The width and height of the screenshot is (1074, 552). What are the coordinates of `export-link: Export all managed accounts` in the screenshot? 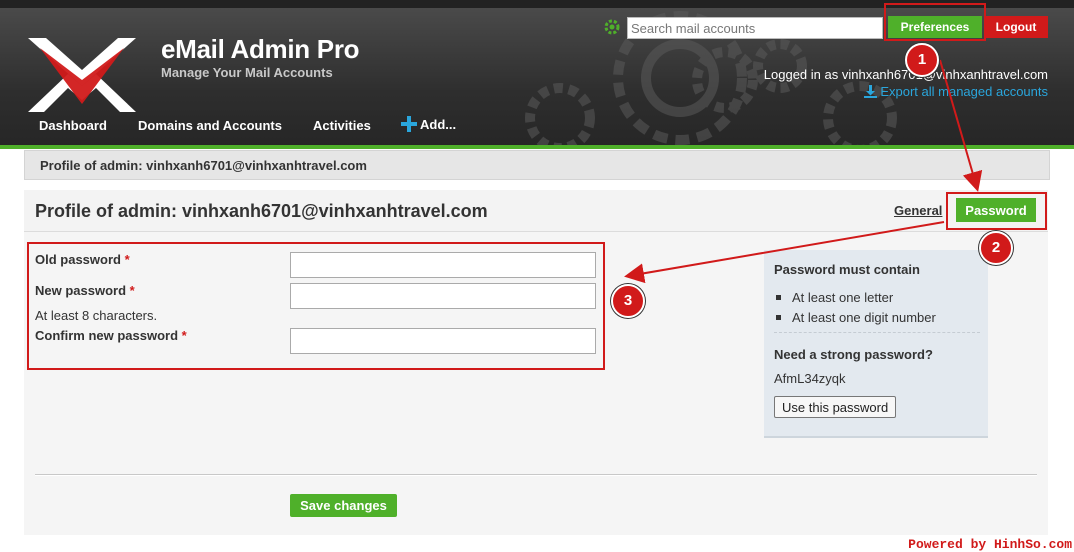 It's located at (956, 91).